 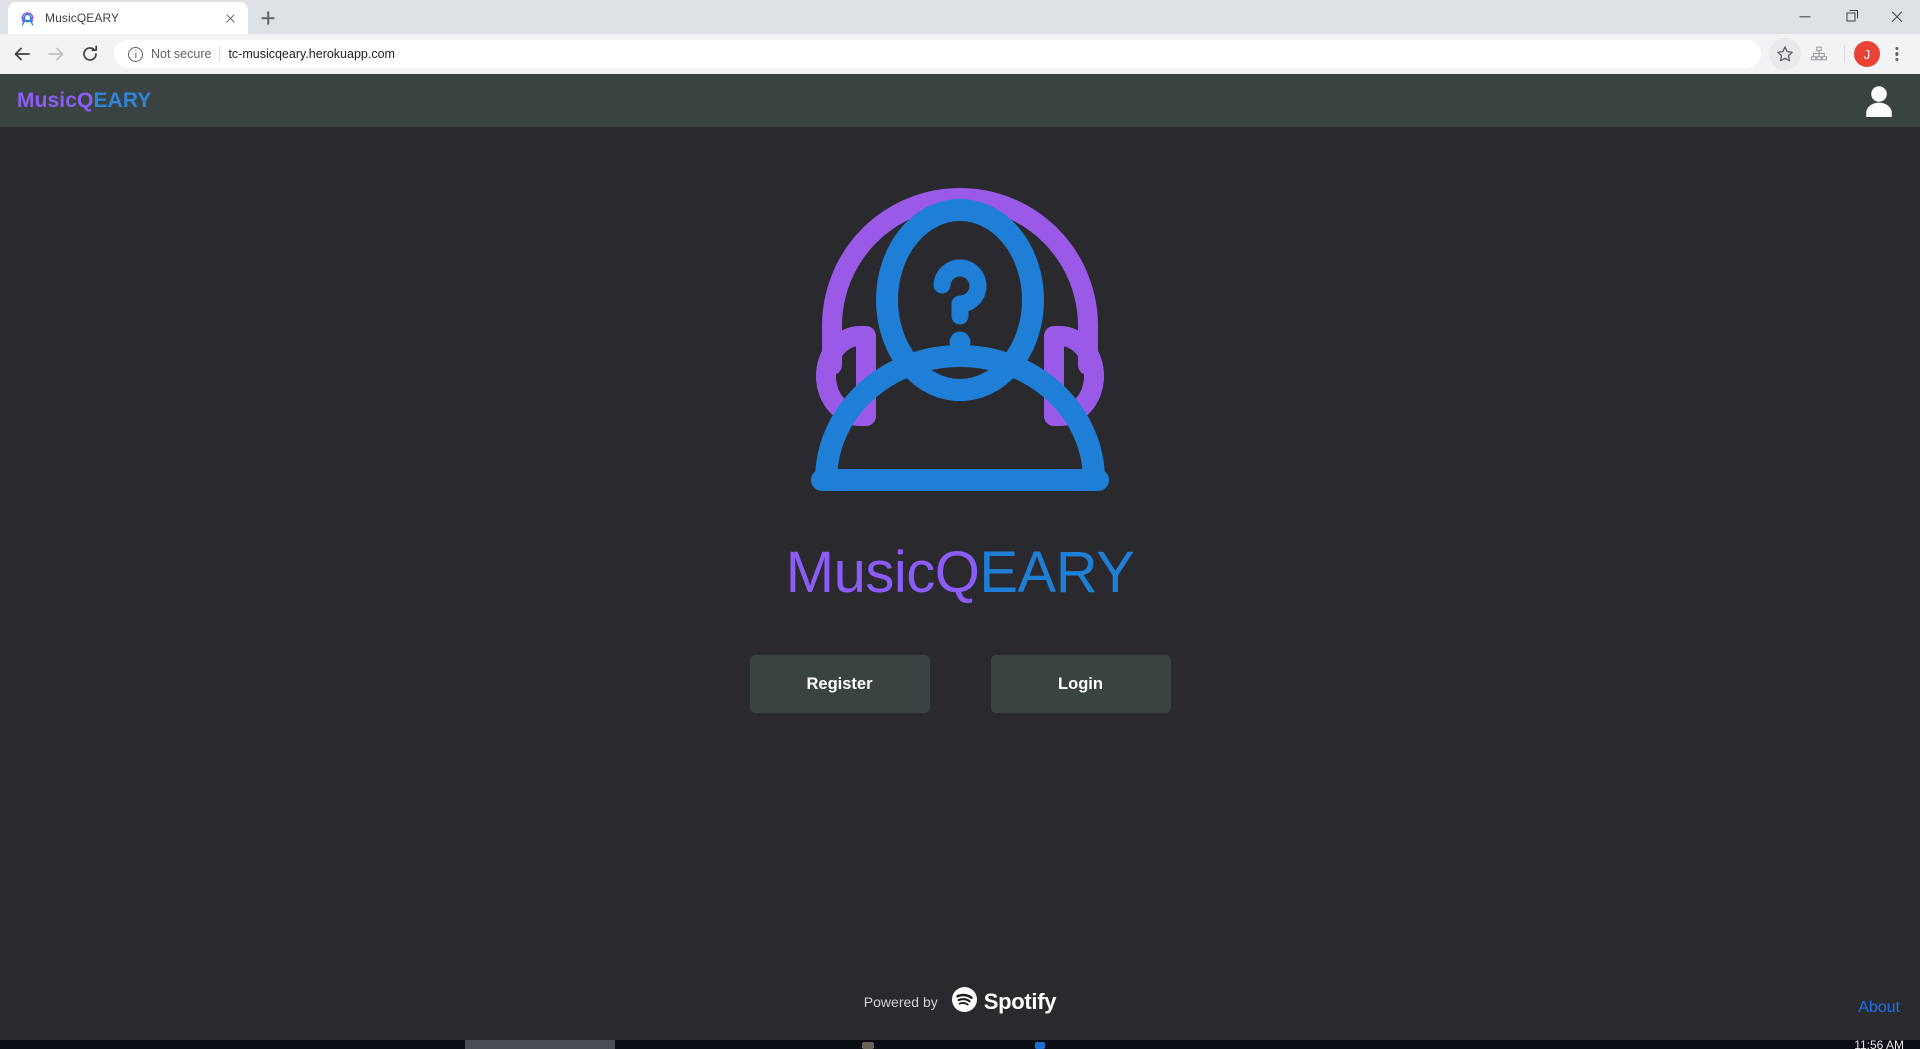 I want to click on page-footer: Powered by Spotify About, so click(x=960, y=1002).